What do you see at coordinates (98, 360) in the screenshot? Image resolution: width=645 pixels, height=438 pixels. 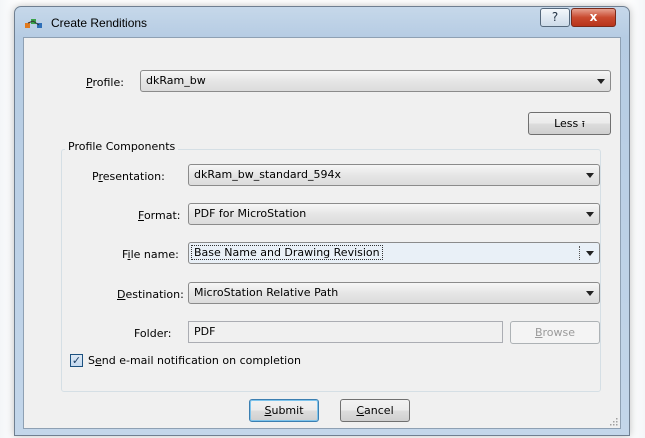 I see `email-label-mnemonic: e` at bounding box center [98, 360].